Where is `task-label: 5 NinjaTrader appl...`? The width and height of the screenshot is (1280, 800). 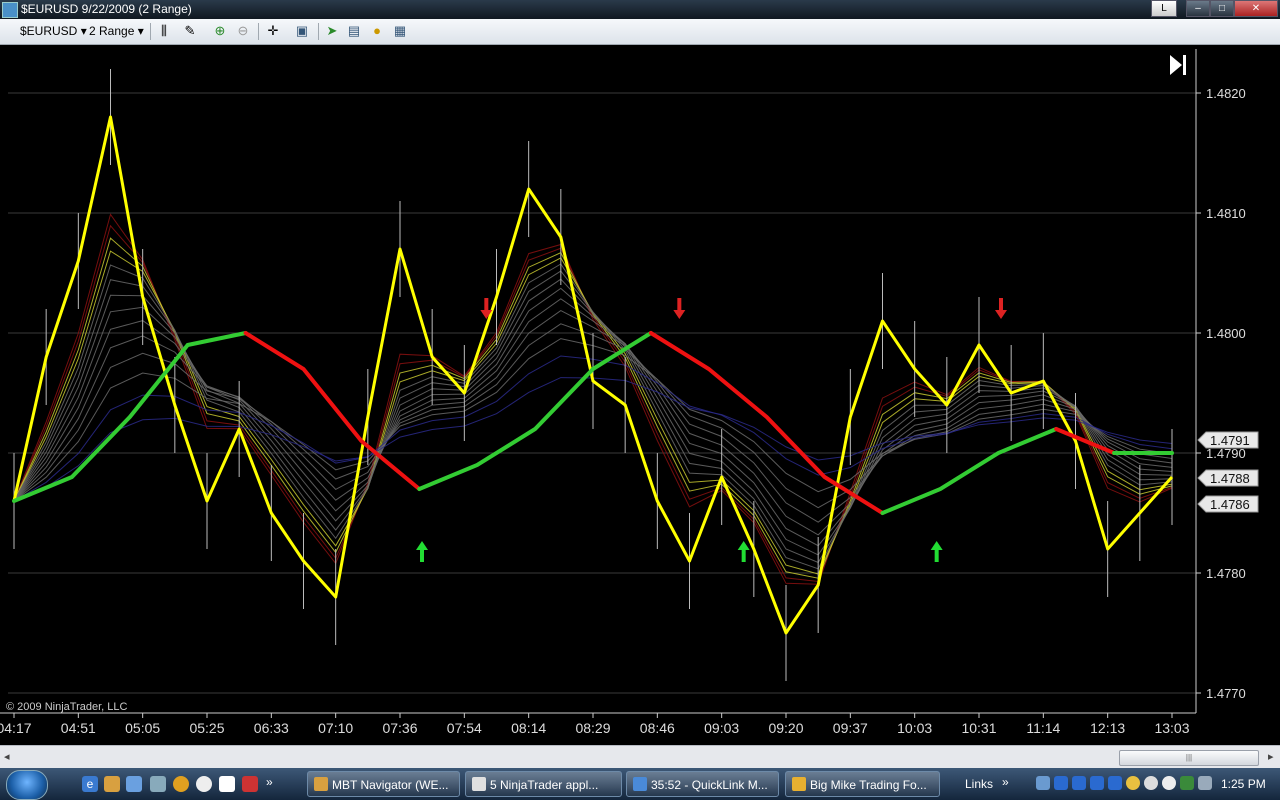 task-label: 5 NinjaTrader appl... is located at coordinates (544, 785).